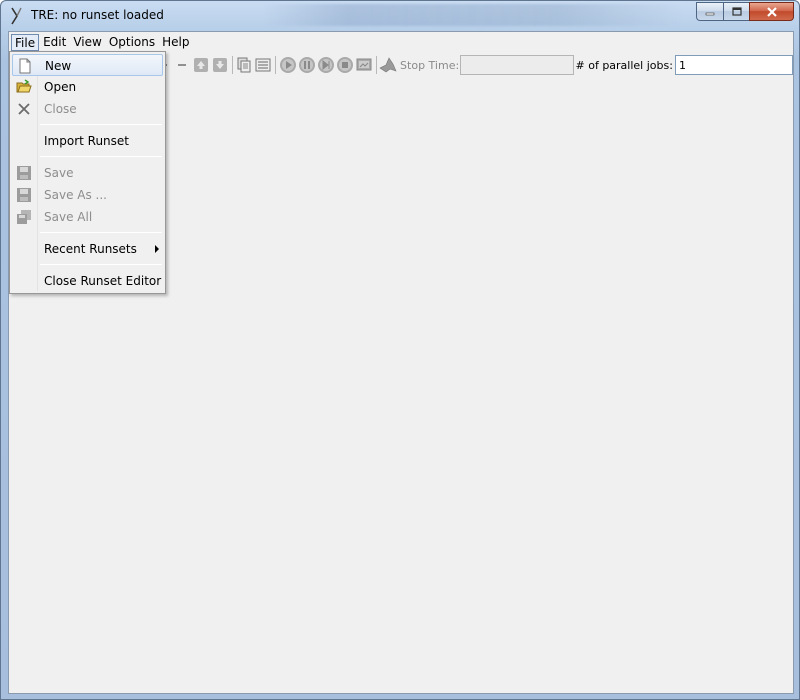 Image resolution: width=800 pixels, height=700 pixels. I want to click on menu-edit: Edit, so click(54, 42).